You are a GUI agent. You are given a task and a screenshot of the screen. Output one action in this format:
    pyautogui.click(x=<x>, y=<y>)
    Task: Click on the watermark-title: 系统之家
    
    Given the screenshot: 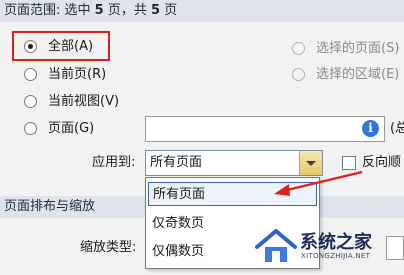 What is the action you would take?
    pyautogui.click(x=336, y=242)
    